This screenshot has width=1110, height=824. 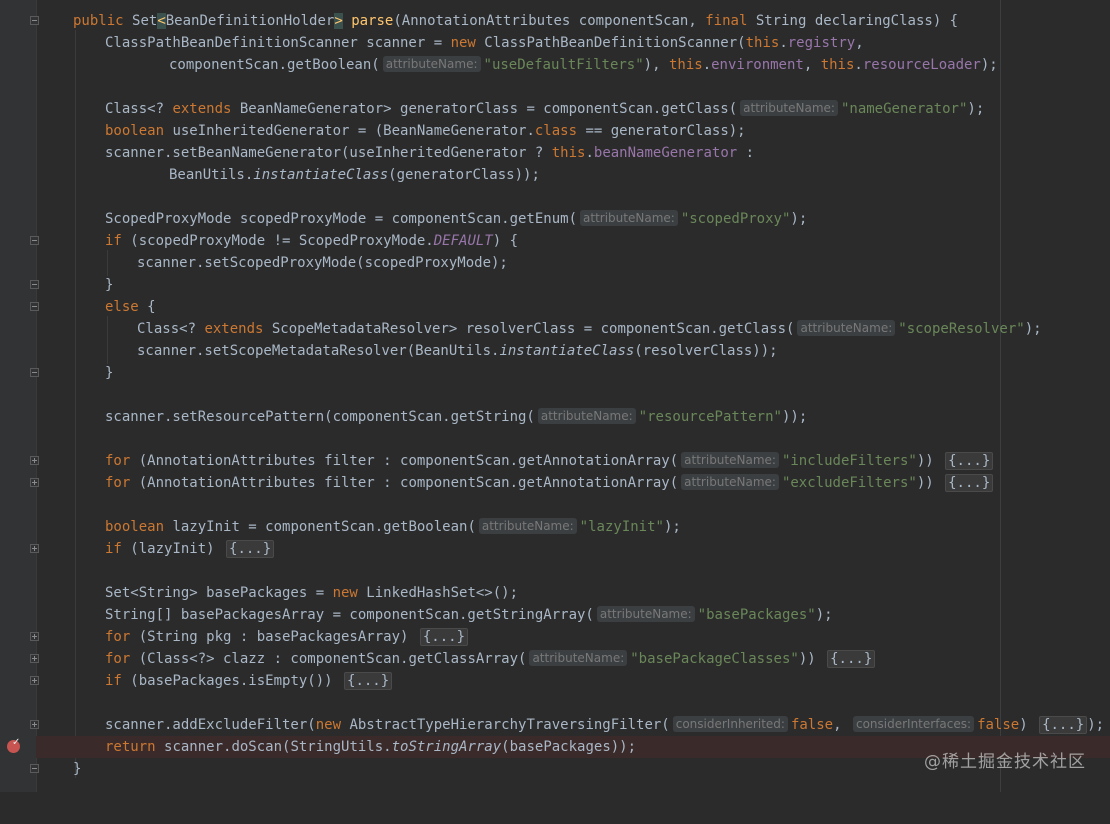 I want to click on string-literal: "scopeResolver", so click(x=961, y=329).